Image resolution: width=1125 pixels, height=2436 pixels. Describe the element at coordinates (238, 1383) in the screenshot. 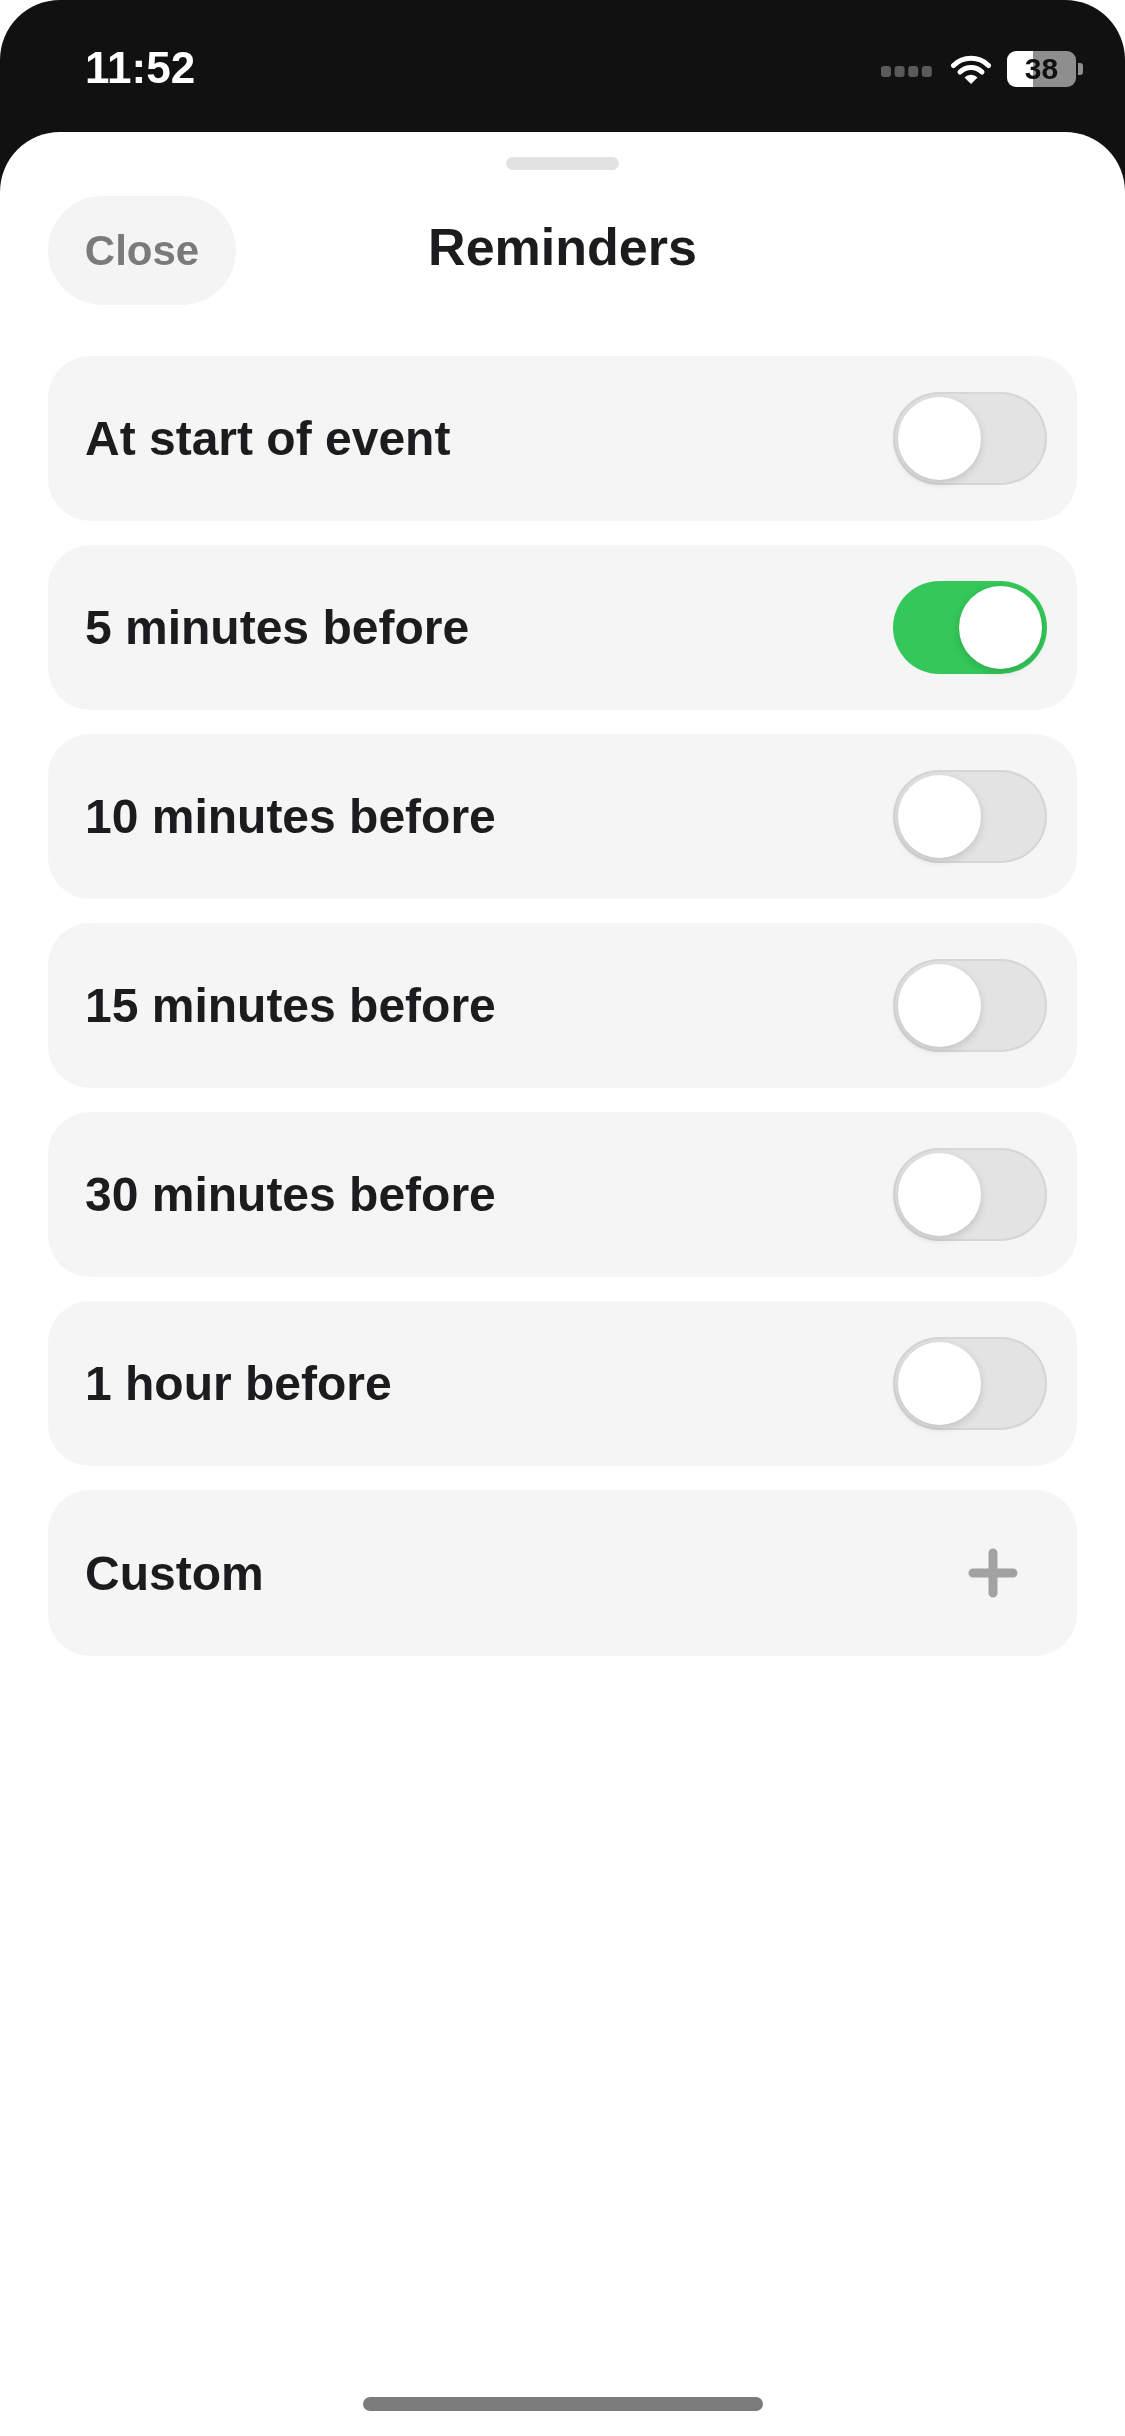

I see `reminder-label: 1 hour before` at that location.